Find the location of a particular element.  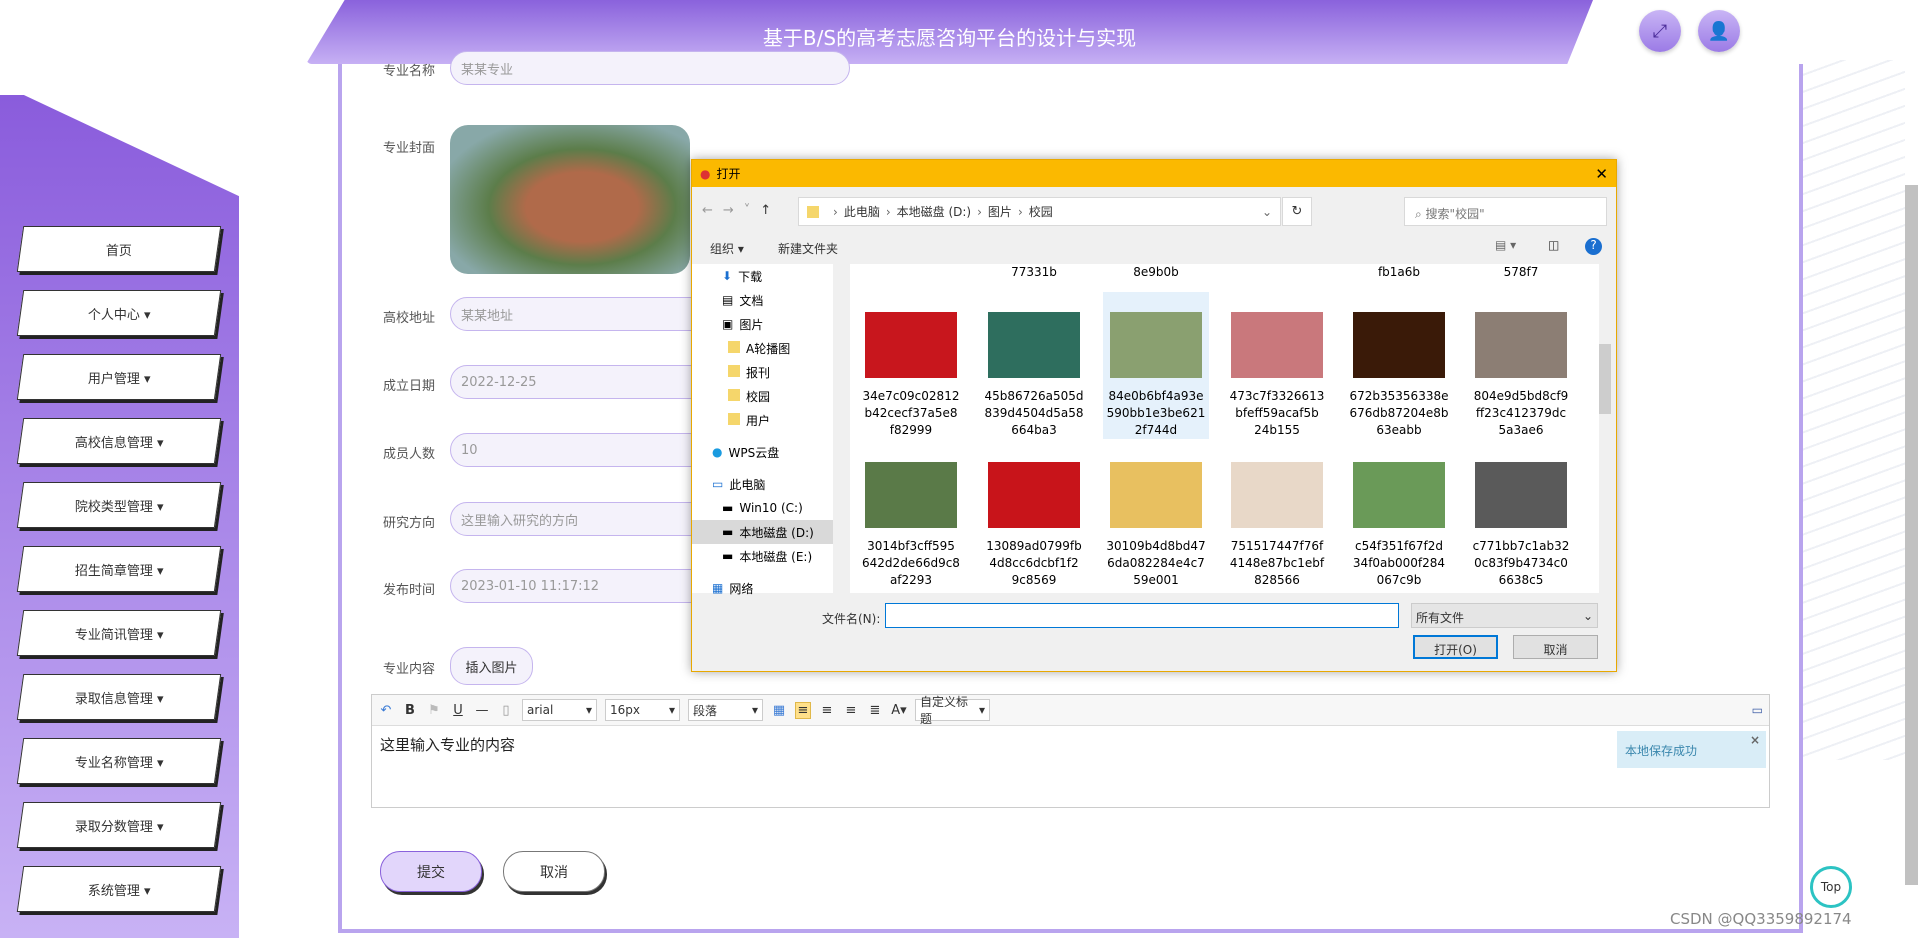

toast-text: 本地保存成功 is located at coordinates (1661, 751).